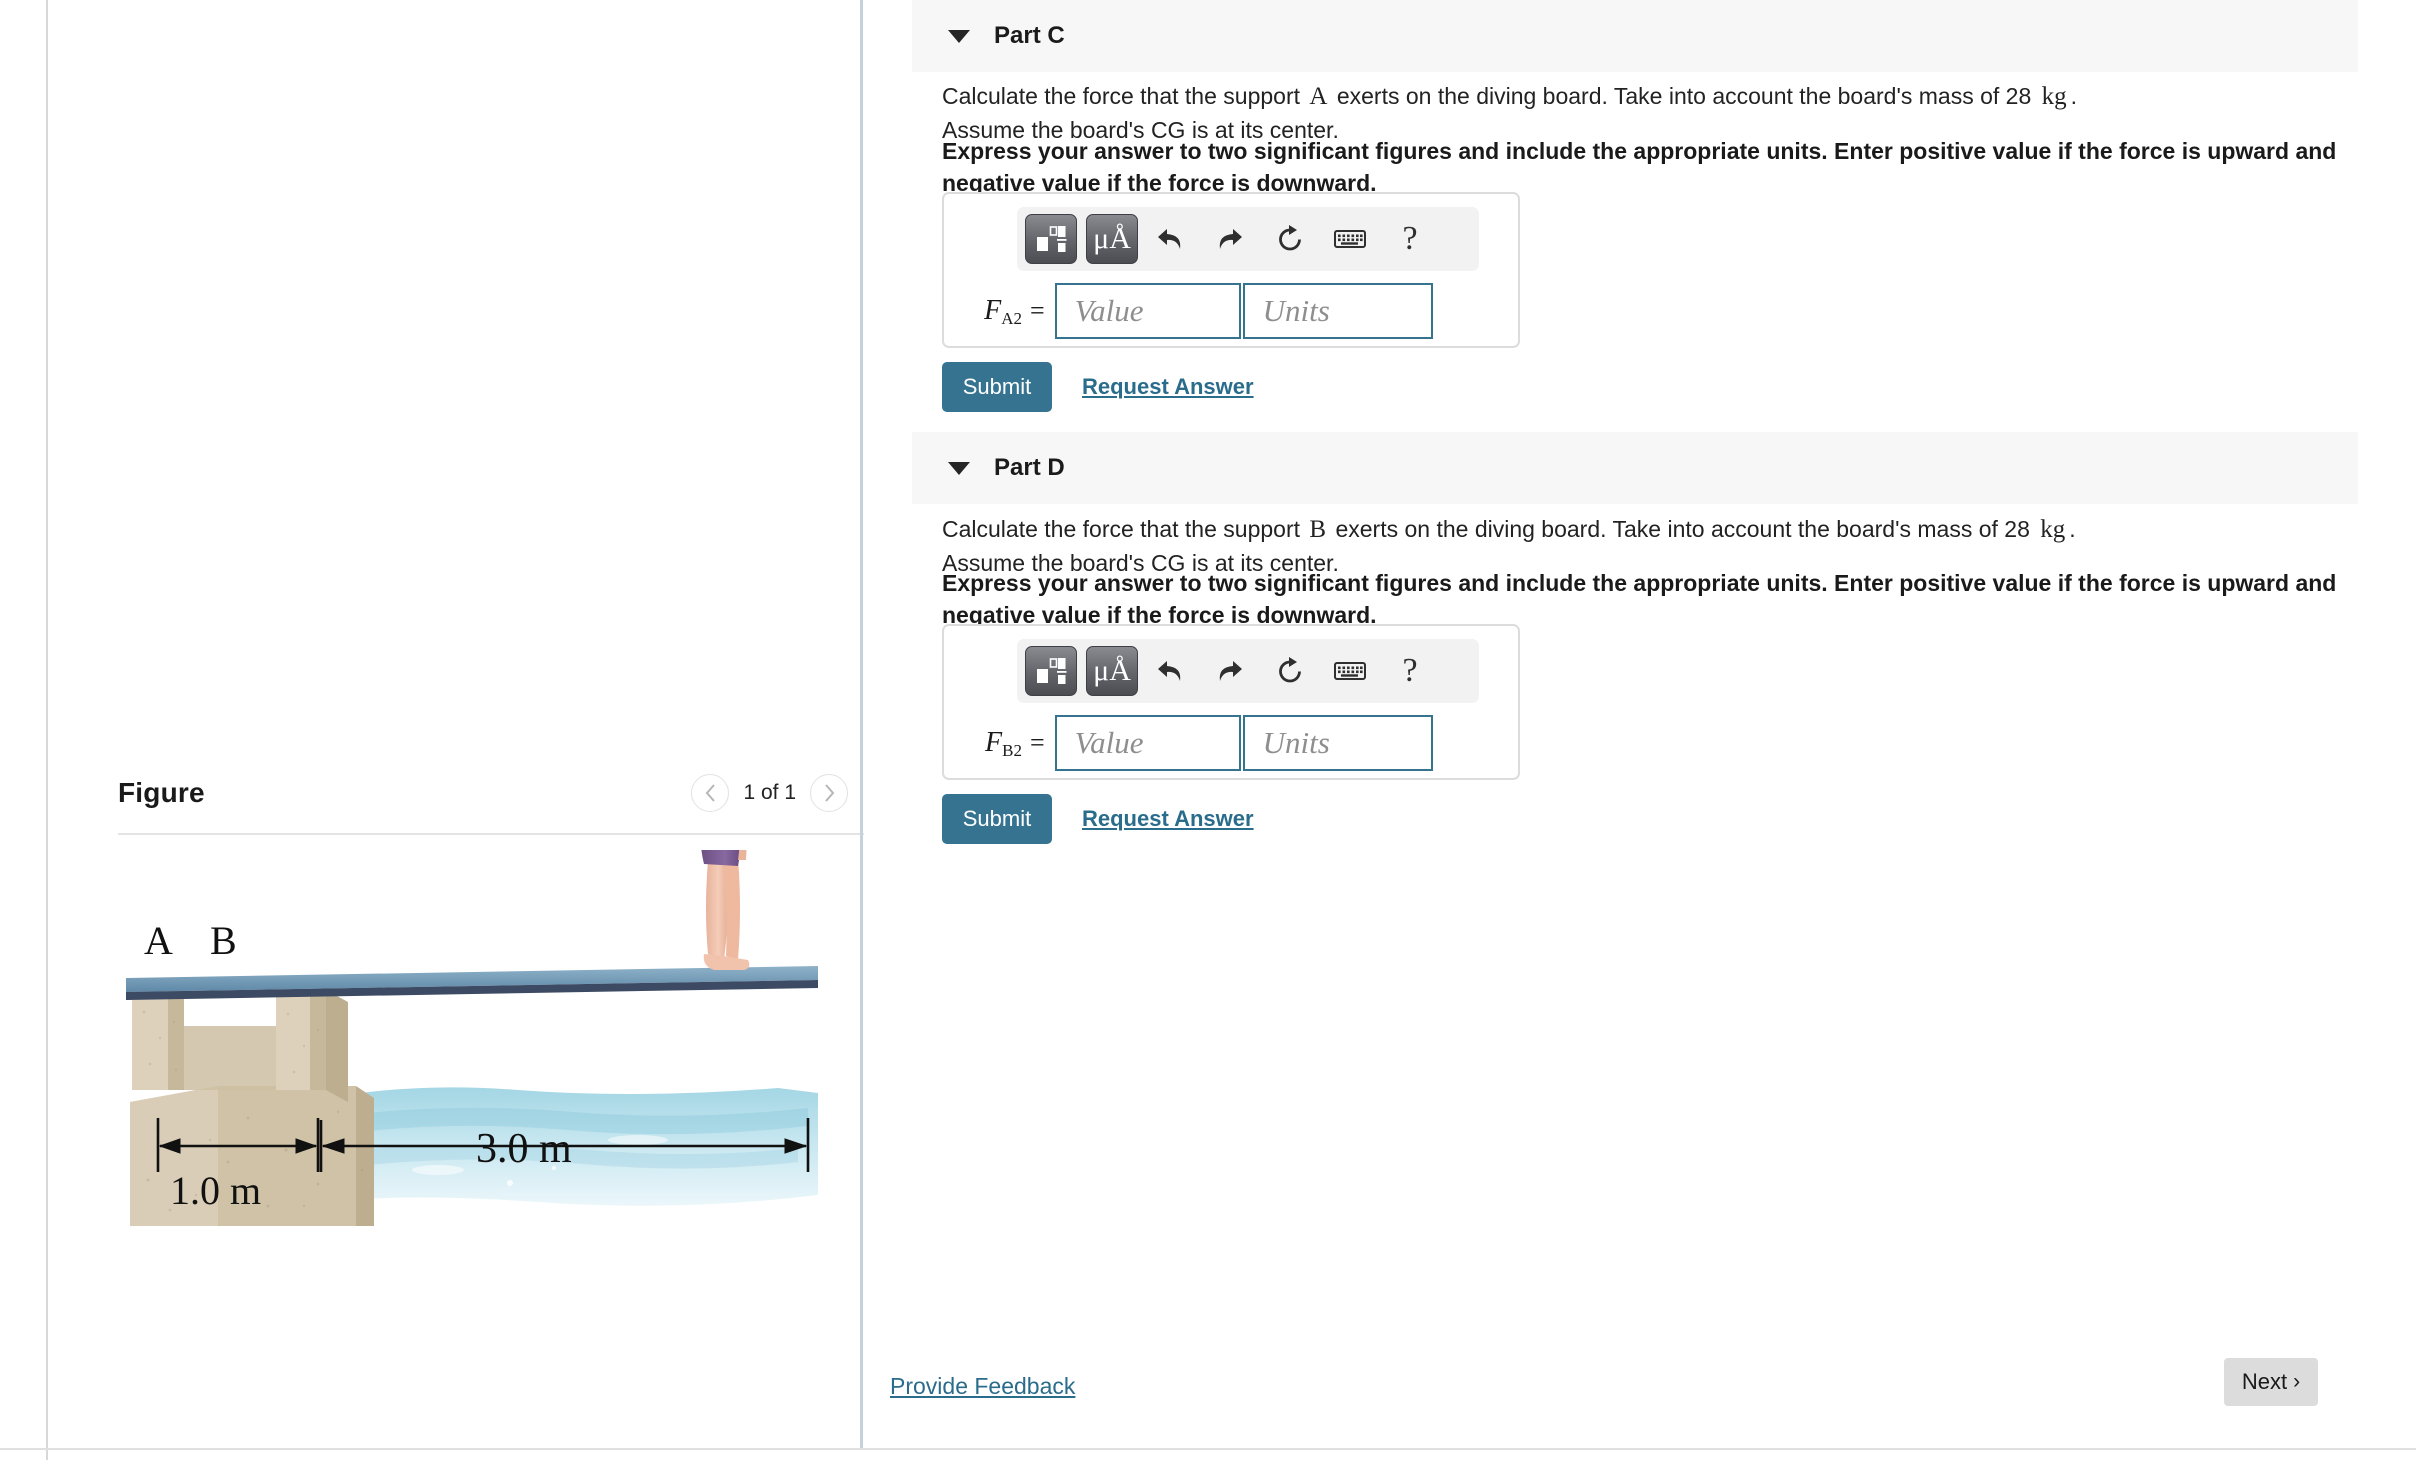 The image size is (2416, 1460). What do you see at coordinates (2053, 529) in the screenshot?
I see `part-d-mass-unit: kg` at bounding box center [2053, 529].